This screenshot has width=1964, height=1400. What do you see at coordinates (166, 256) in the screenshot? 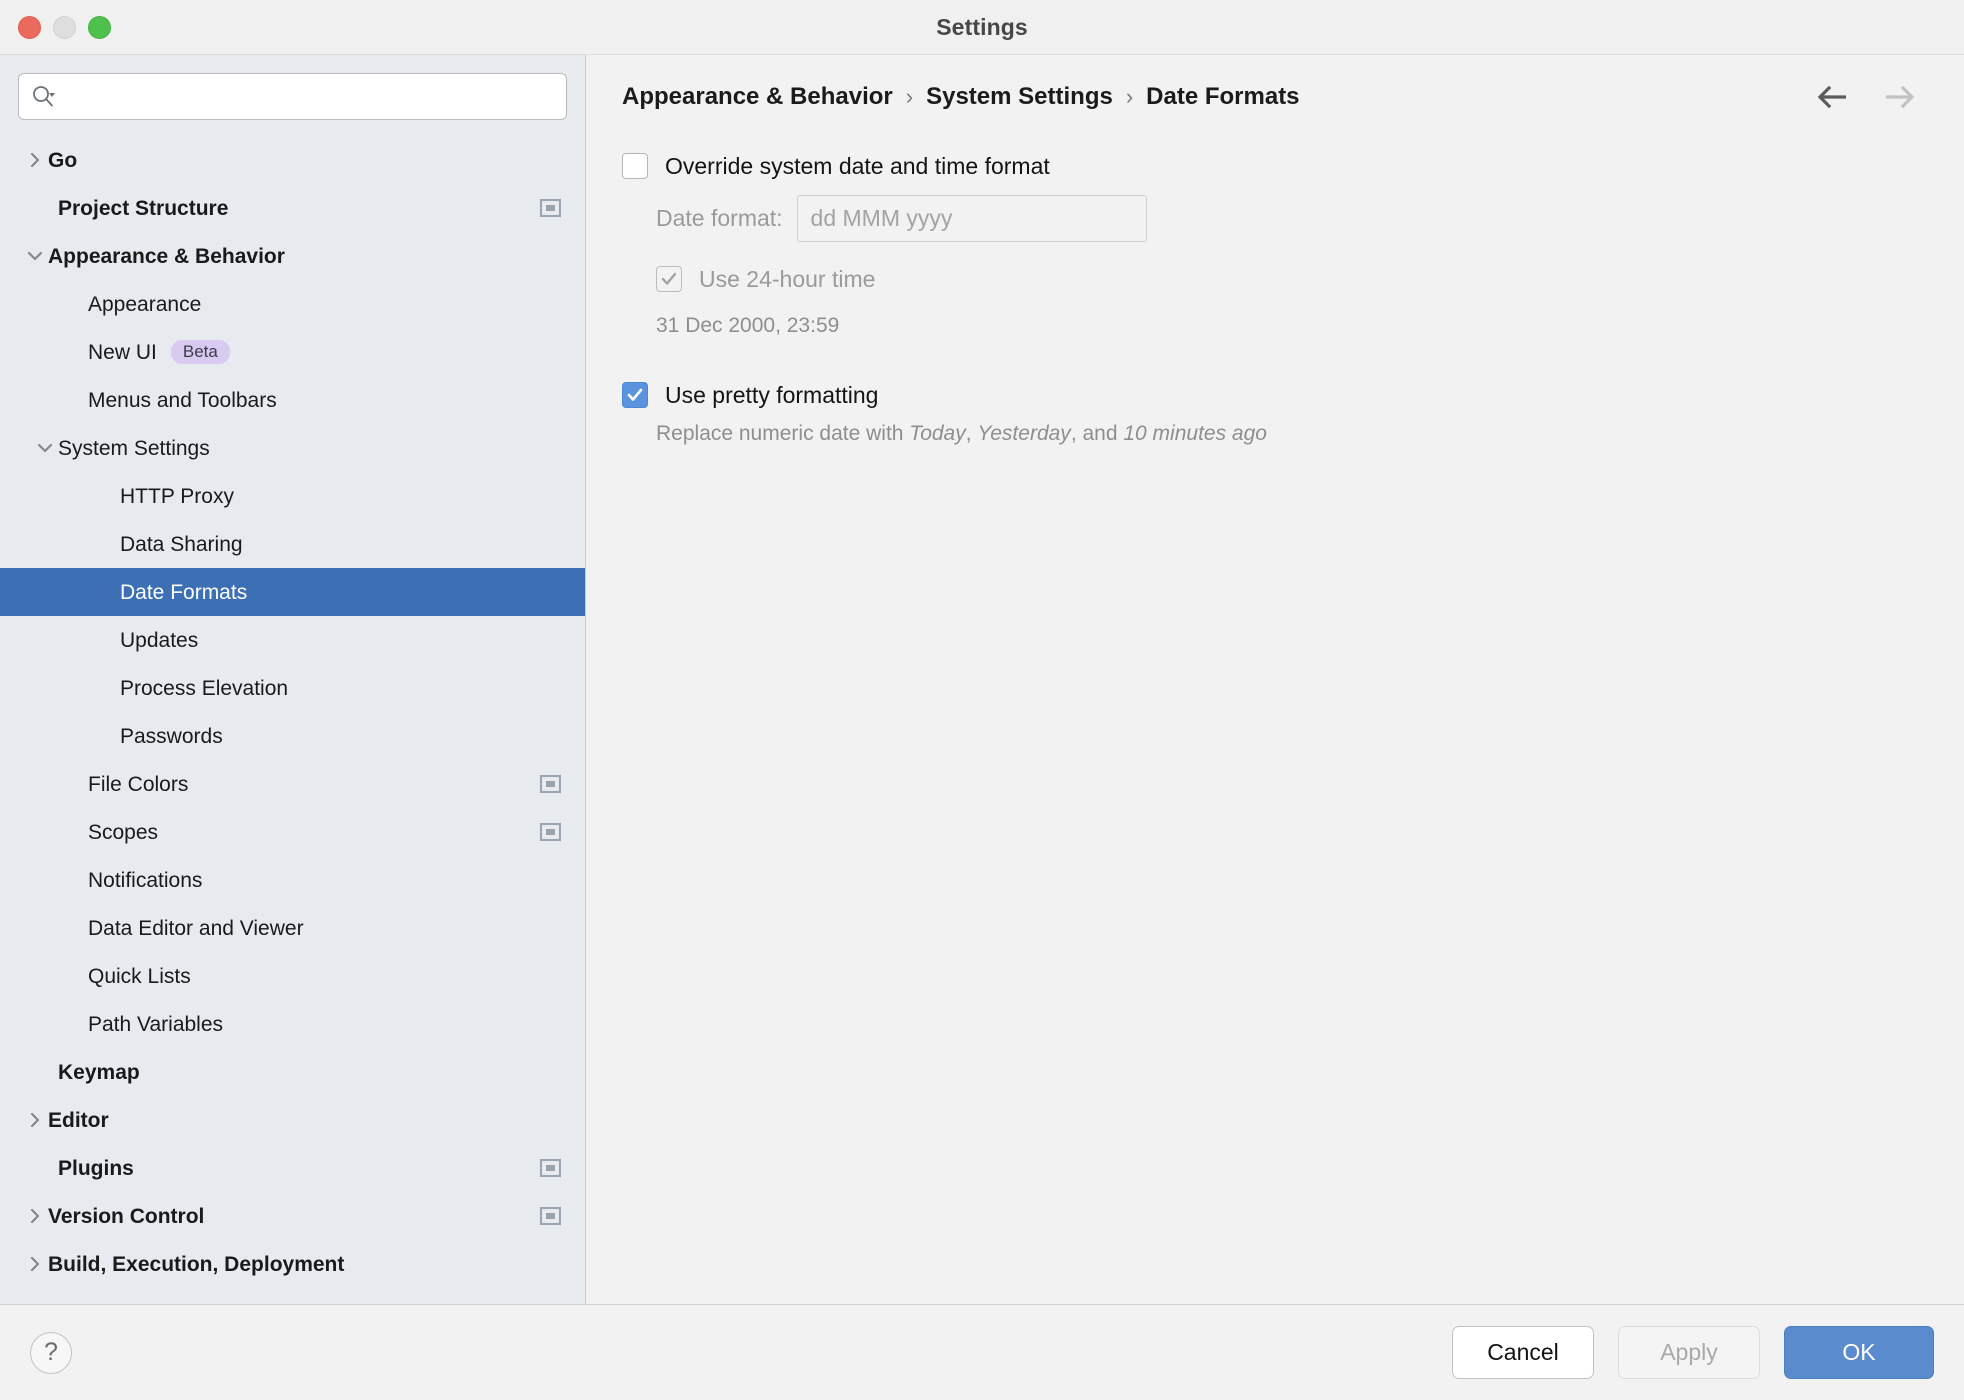
I see `sidebar-item-label: Appearance & Behavior` at bounding box center [166, 256].